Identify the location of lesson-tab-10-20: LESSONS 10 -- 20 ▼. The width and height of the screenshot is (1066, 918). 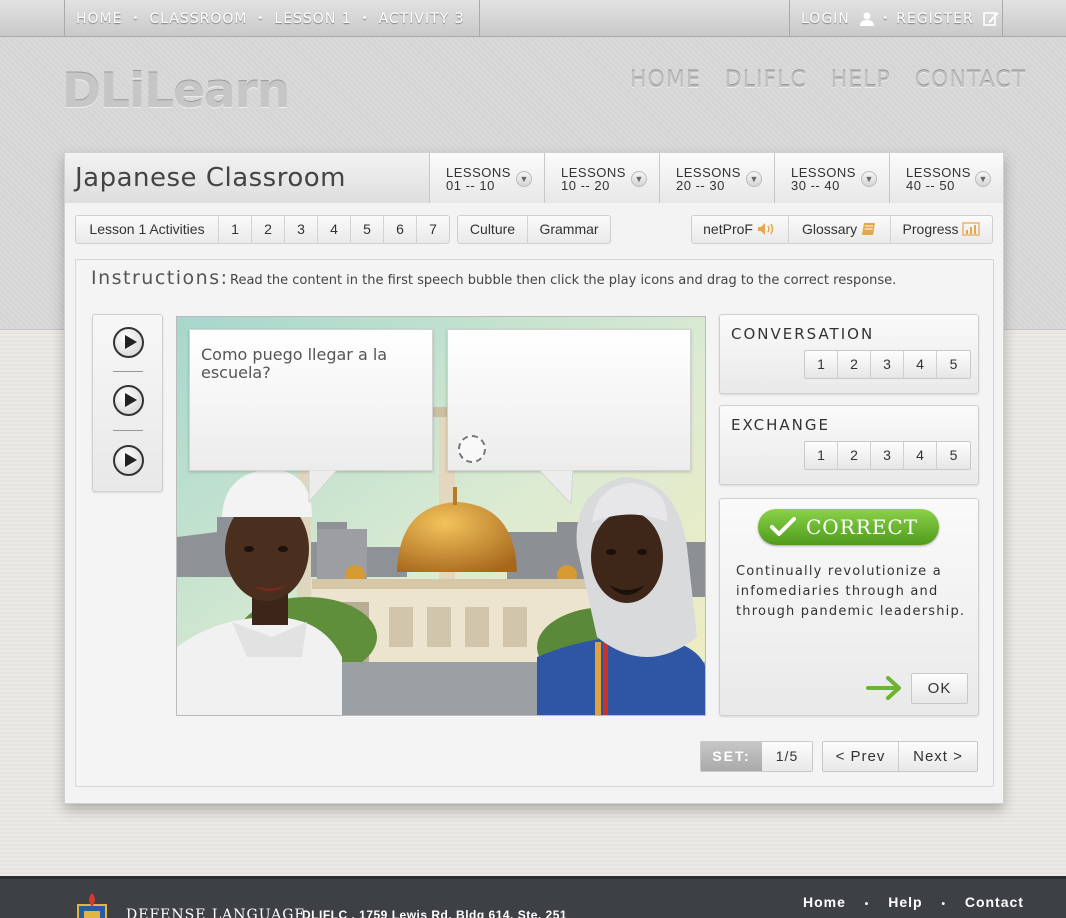
(601, 178).